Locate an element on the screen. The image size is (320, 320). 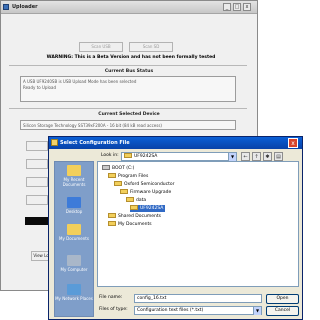
tree-item-selected: UF9242SA is located at coordinates (148, 208).